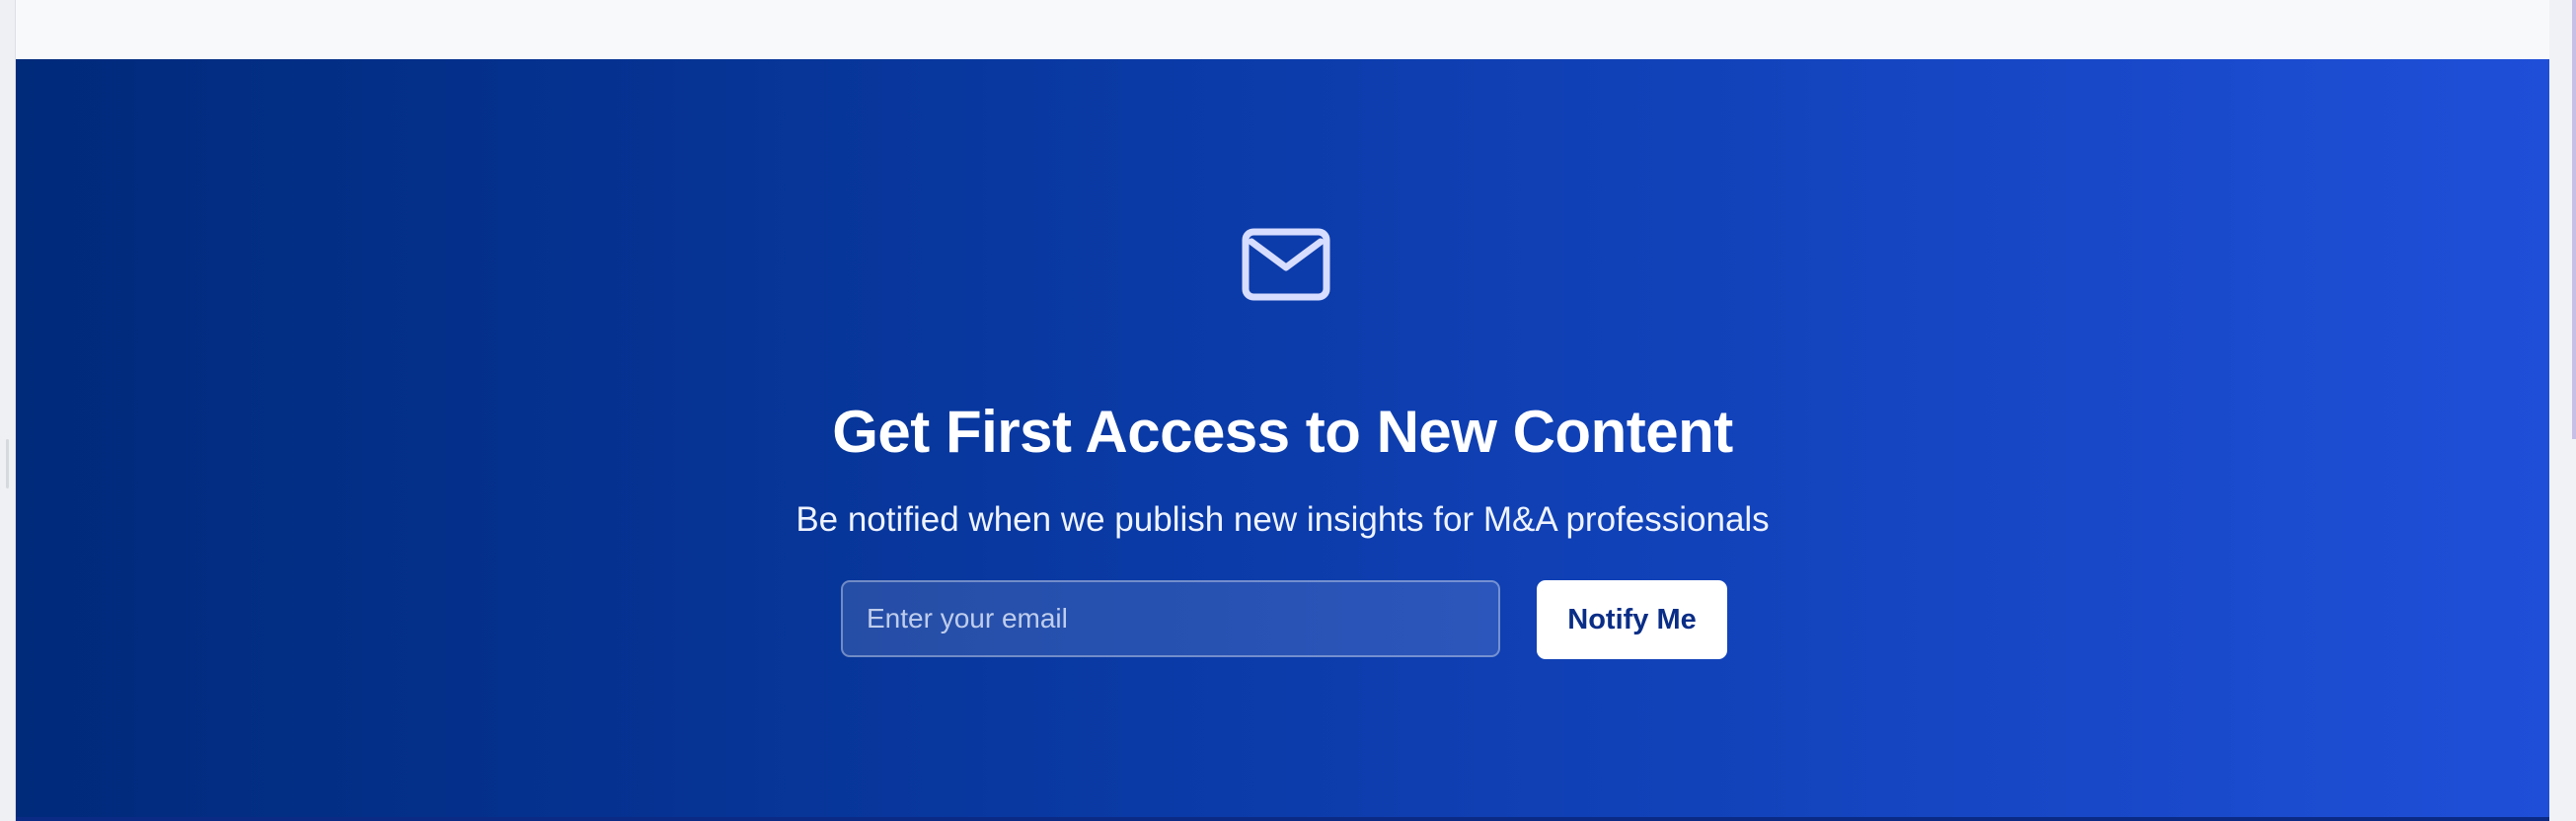  Describe the element at coordinates (1282, 29) in the screenshot. I see `page-top-strip` at that location.